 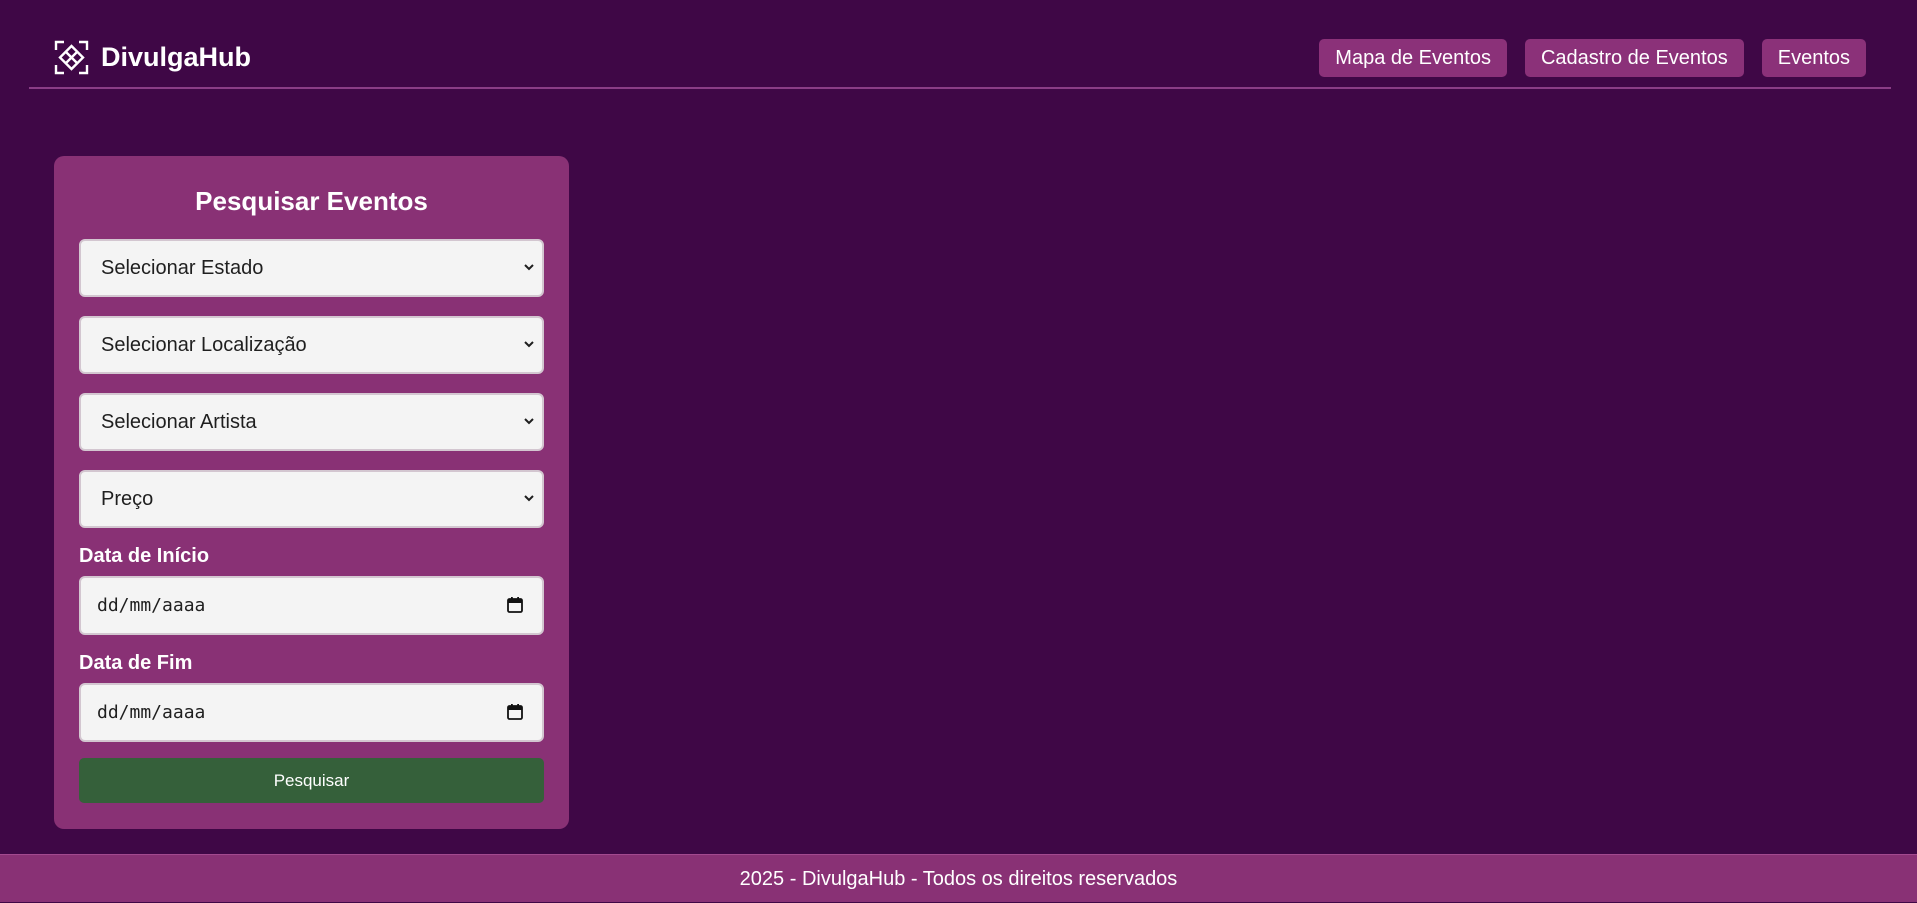 What do you see at coordinates (71, 57) in the screenshot?
I see `diamond-grid-icon` at bounding box center [71, 57].